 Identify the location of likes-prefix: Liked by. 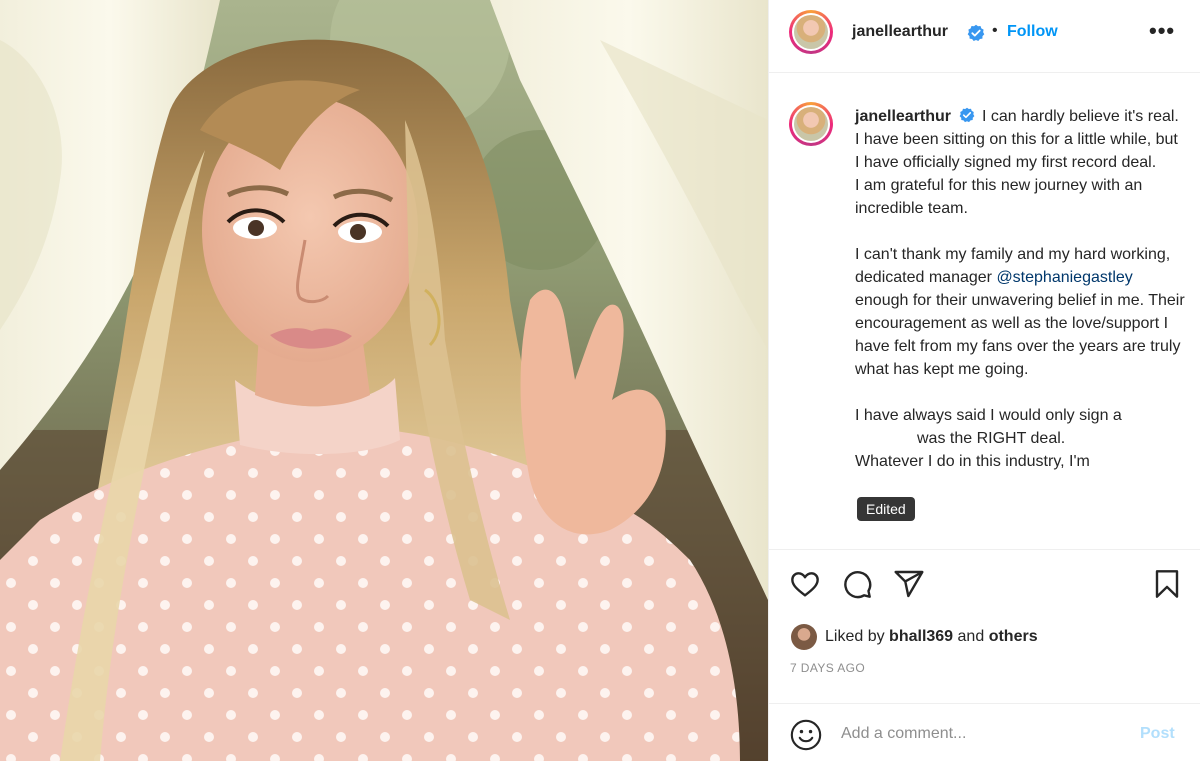
(855, 636).